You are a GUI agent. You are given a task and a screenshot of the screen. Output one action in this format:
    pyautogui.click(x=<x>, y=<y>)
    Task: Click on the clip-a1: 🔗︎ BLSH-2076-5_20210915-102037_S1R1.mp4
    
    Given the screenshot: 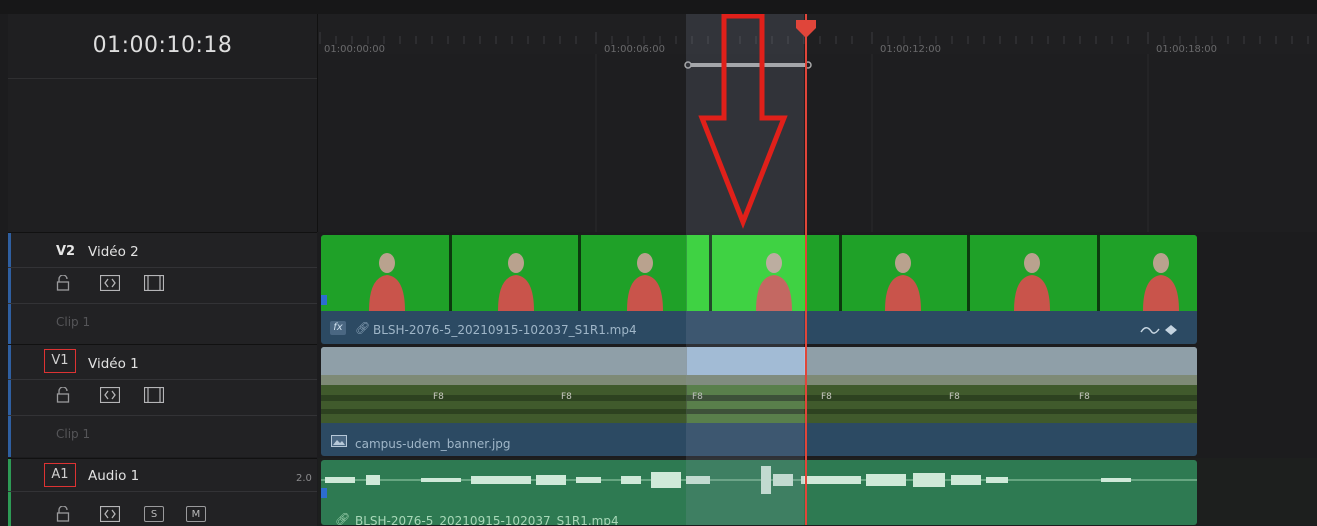 What is the action you would take?
    pyautogui.click(x=759, y=492)
    